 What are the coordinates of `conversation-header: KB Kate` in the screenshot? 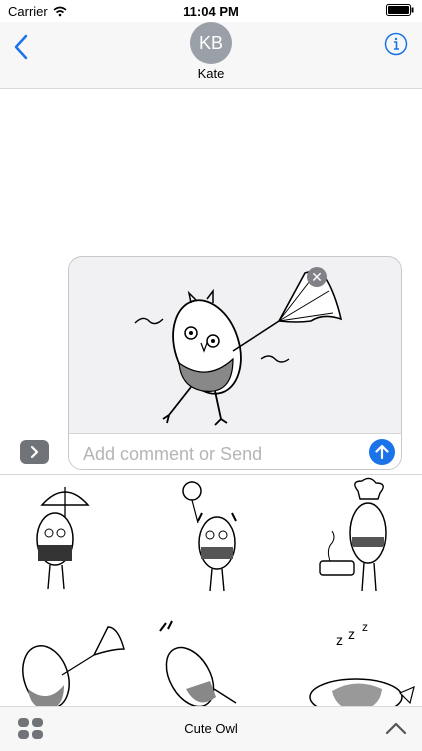 It's located at (211, 55).